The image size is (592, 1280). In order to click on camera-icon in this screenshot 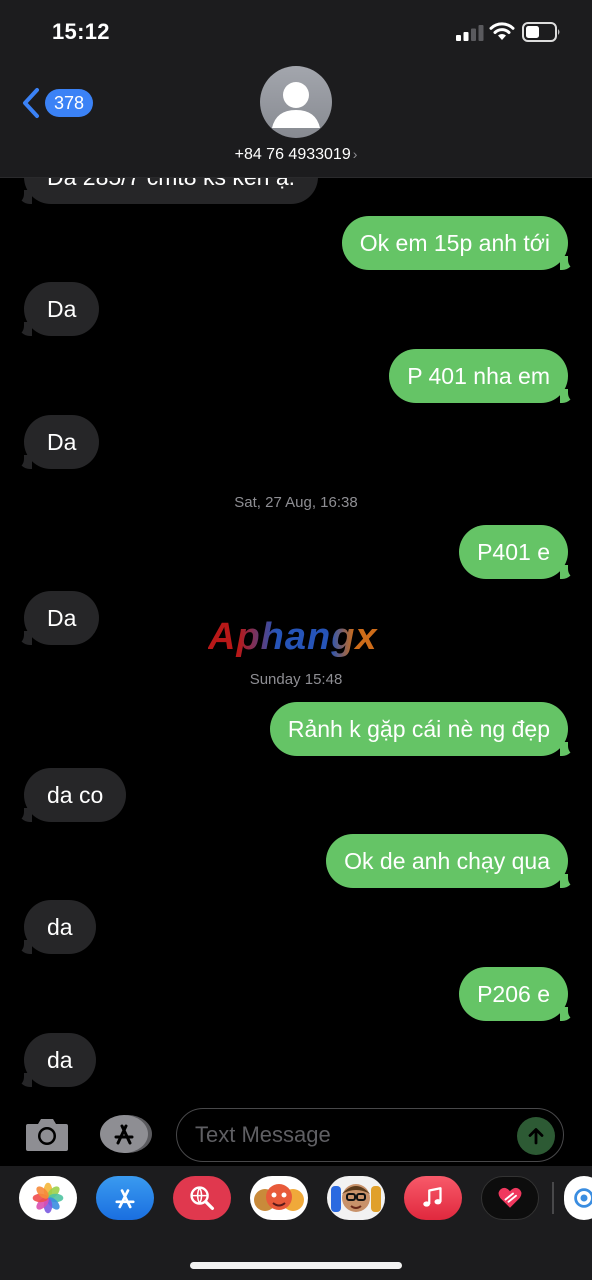, I will do `click(47, 1134)`.